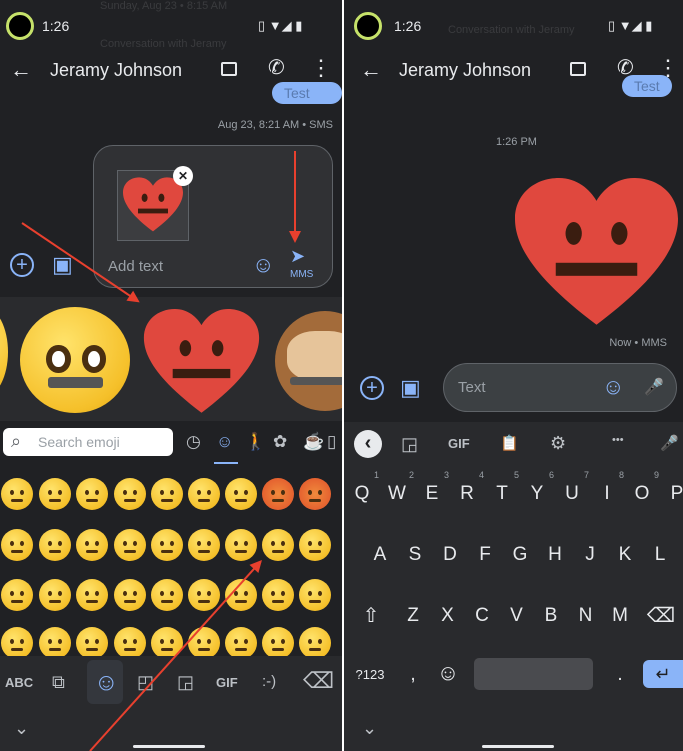 This screenshot has width=683, height=751. I want to click on key-s: S, so click(415, 555).